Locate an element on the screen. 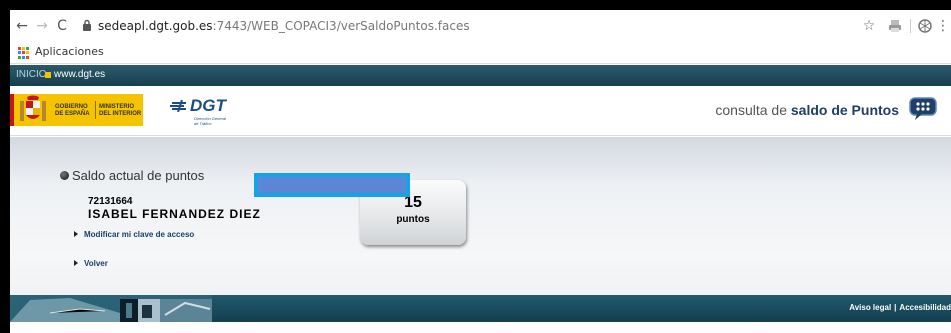  site-top-bar: INICIO www.dgt.es is located at coordinates (480, 75).